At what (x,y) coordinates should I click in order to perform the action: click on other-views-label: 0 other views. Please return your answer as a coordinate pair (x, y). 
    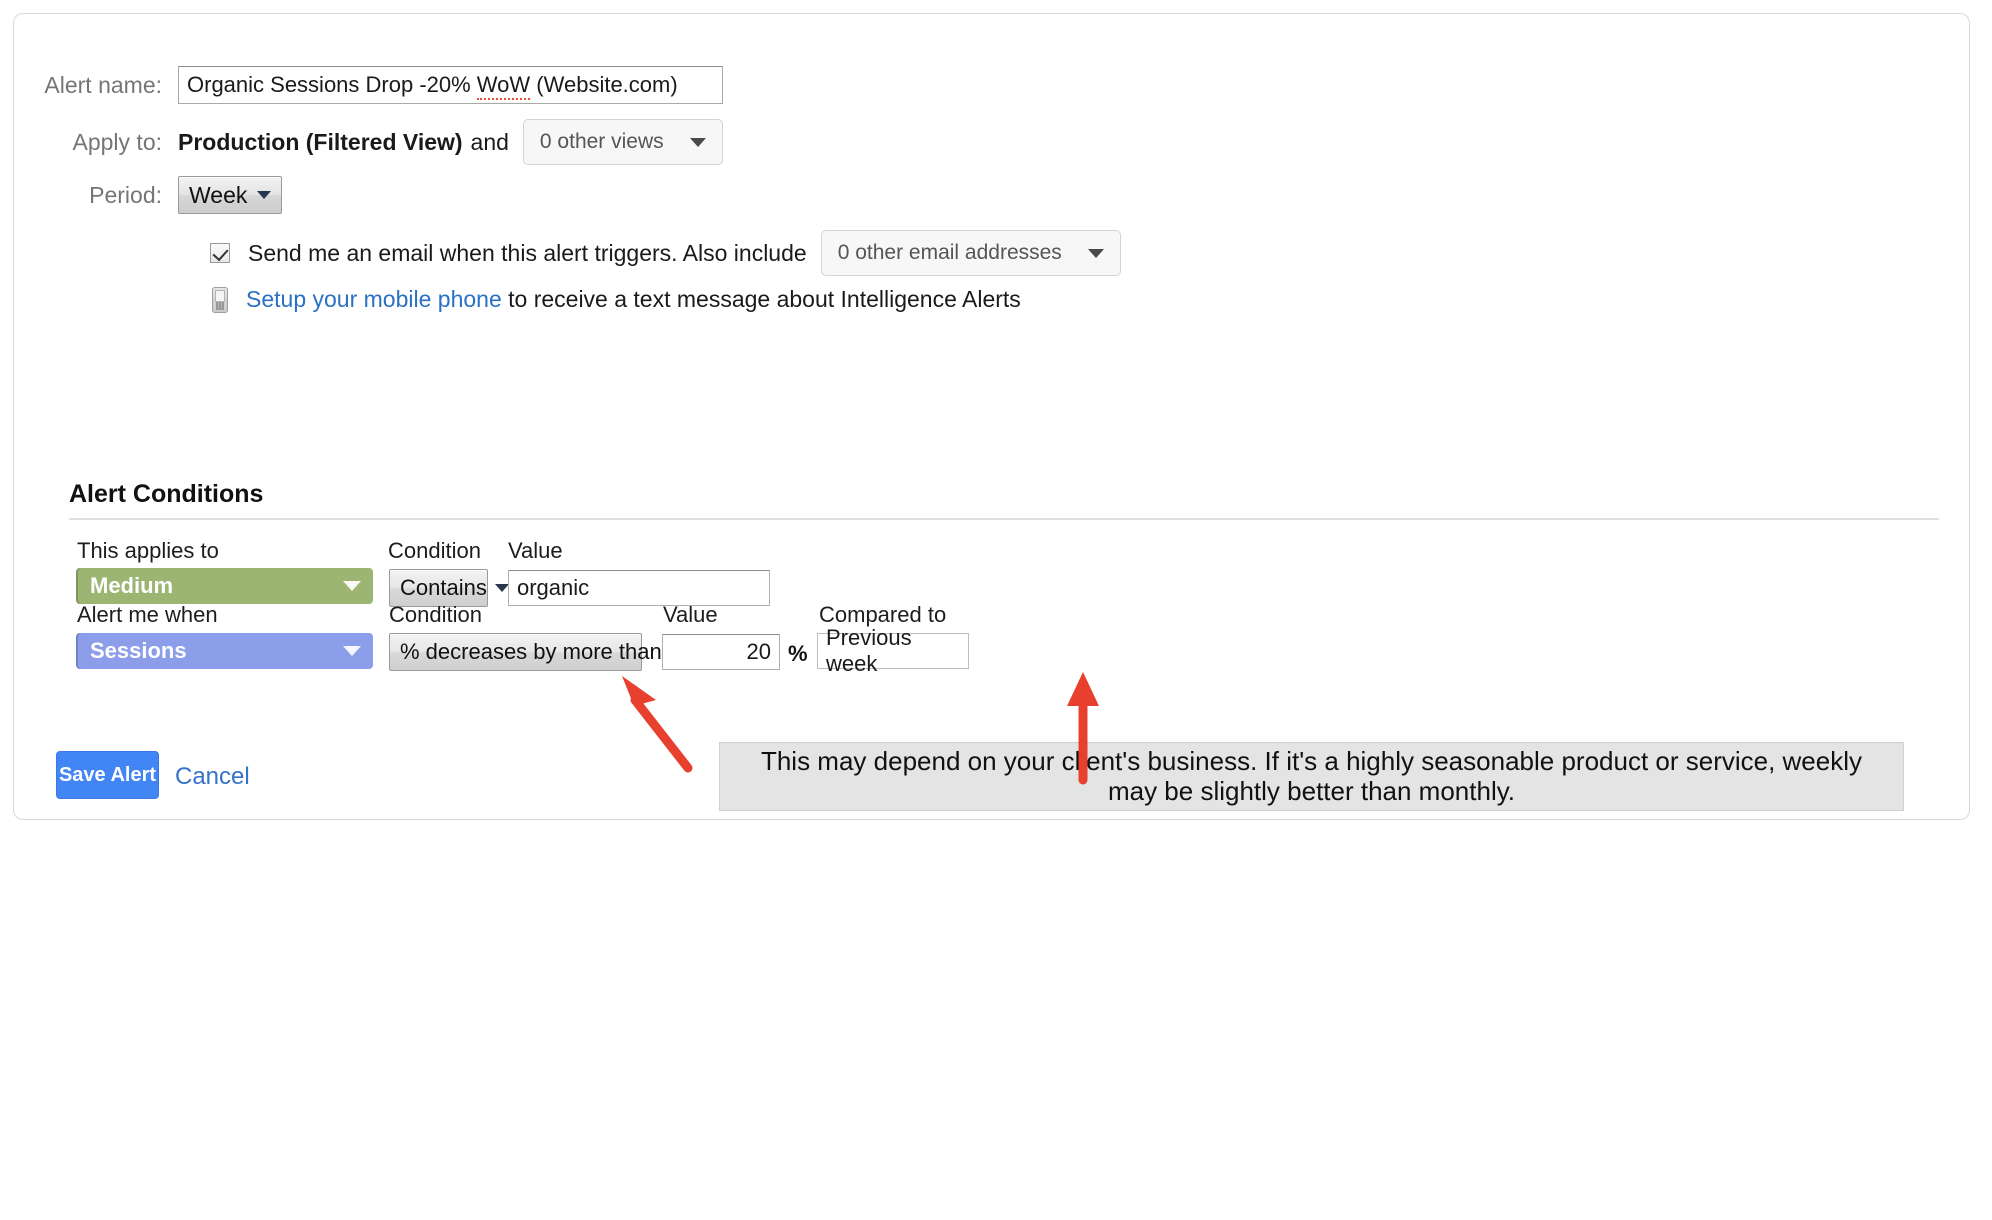
    Looking at the image, I should click on (601, 141).